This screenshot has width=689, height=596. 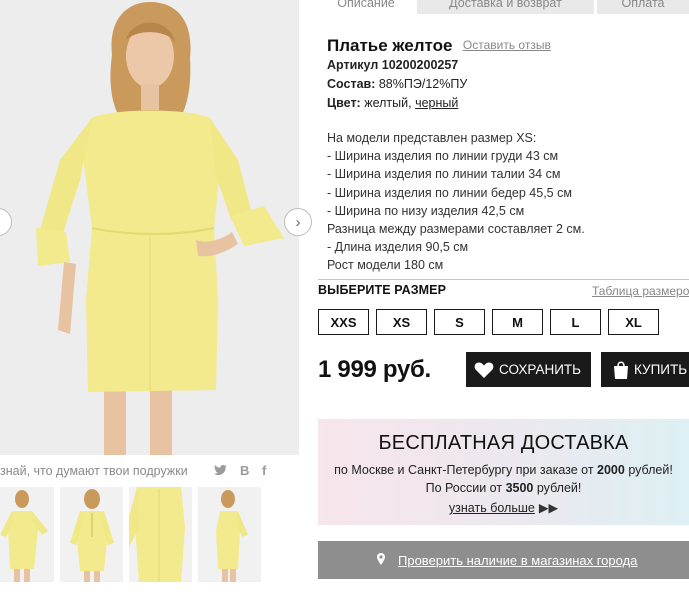 What do you see at coordinates (459, 322) in the screenshot?
I see `size-option-s: S` at bounding box center [459, 322].